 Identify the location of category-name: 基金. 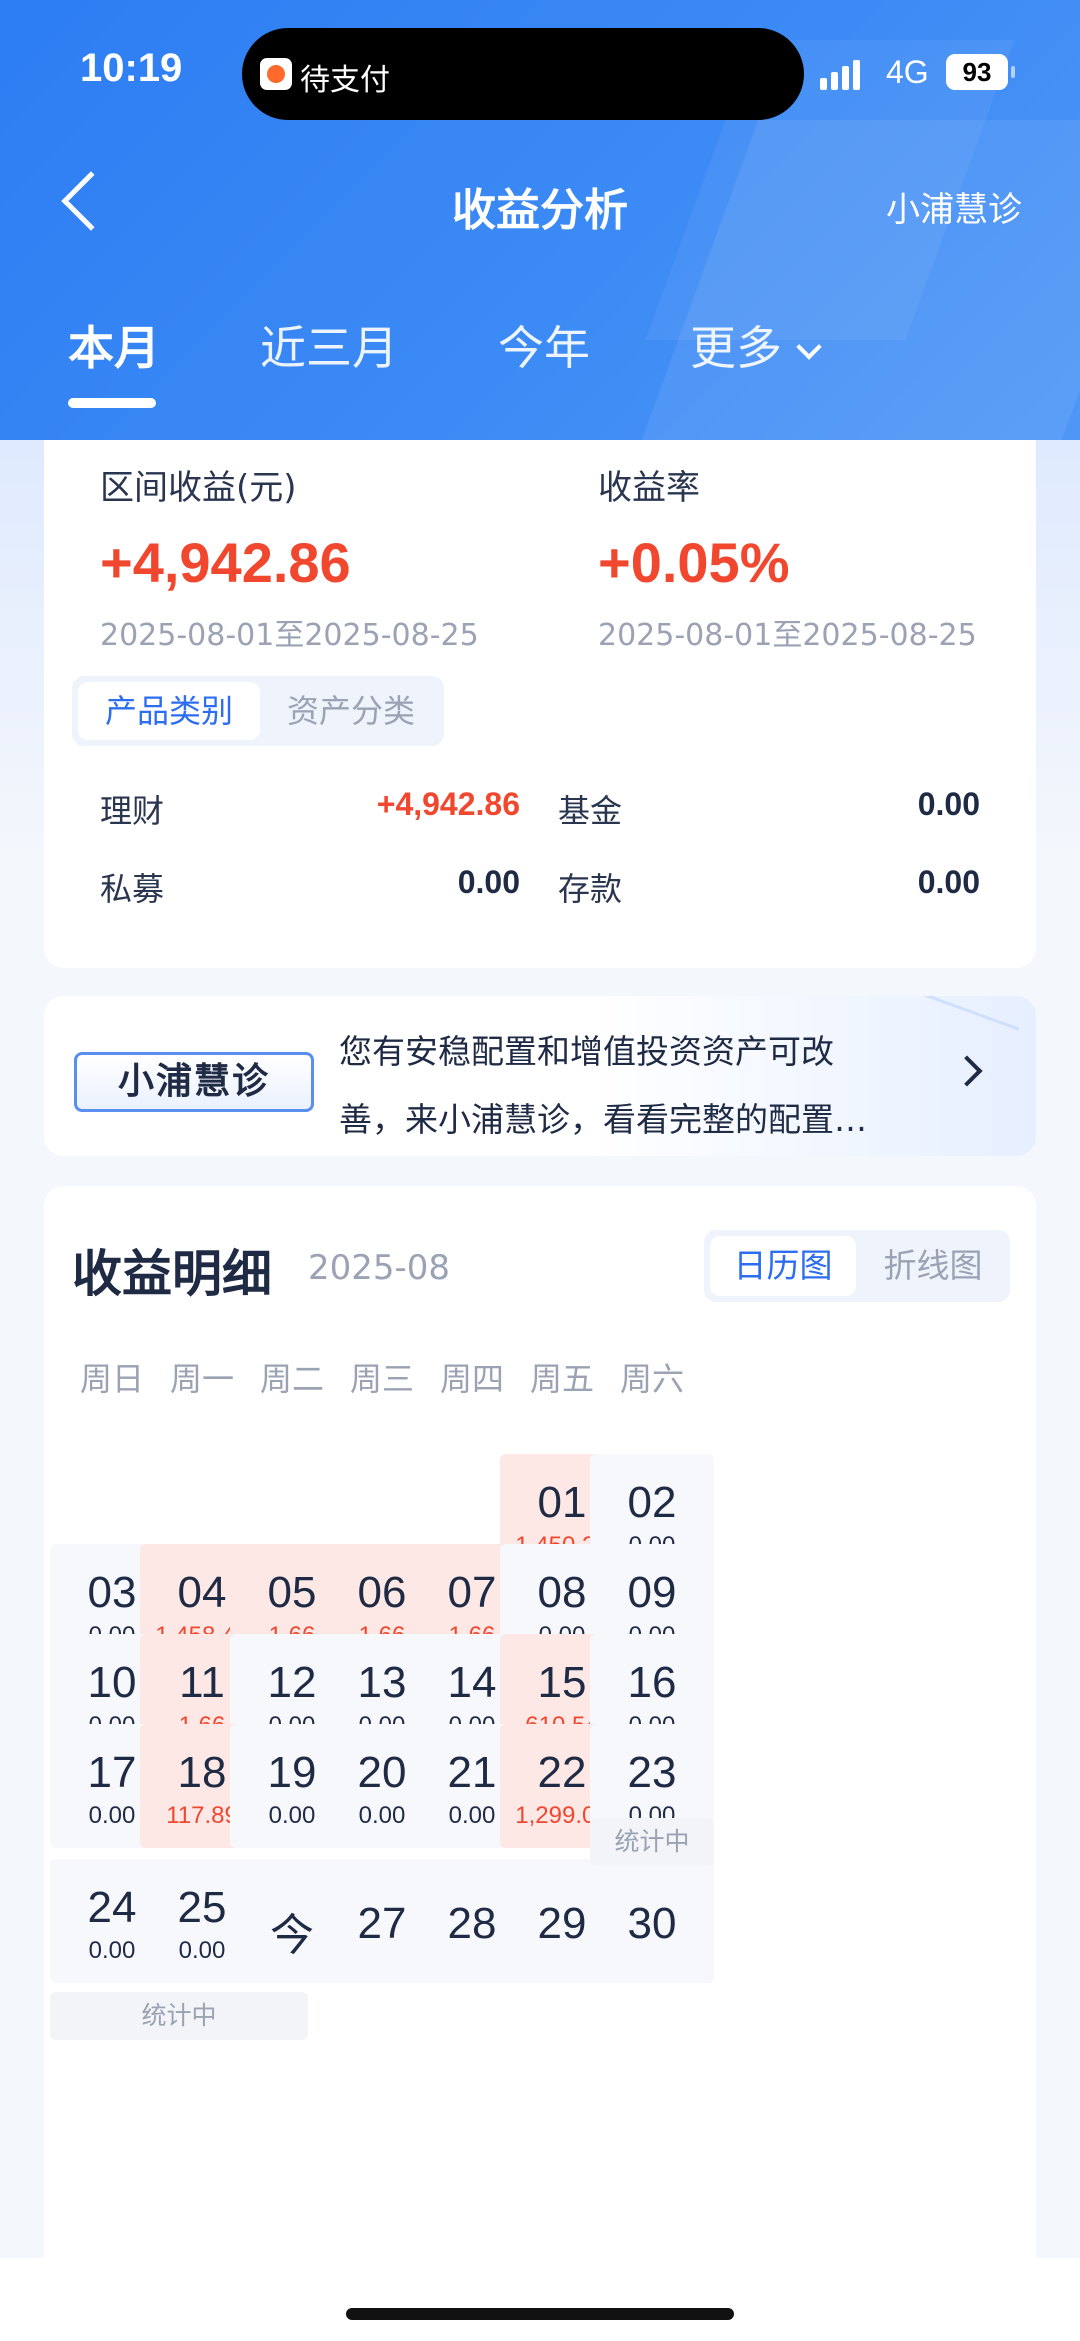
(590, 811).